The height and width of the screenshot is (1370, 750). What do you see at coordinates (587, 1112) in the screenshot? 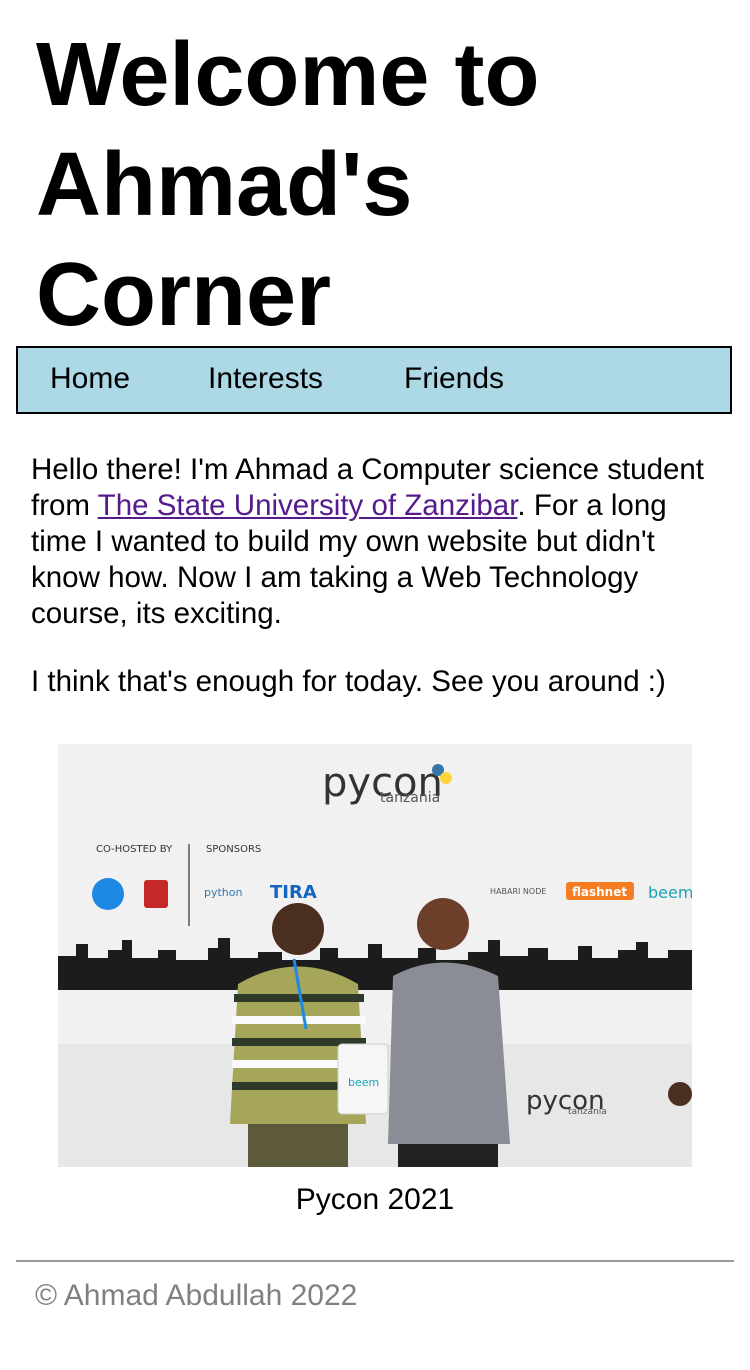
I see `pycon-small-logo-sub: tanzania` at bounding box center [587, 1112].